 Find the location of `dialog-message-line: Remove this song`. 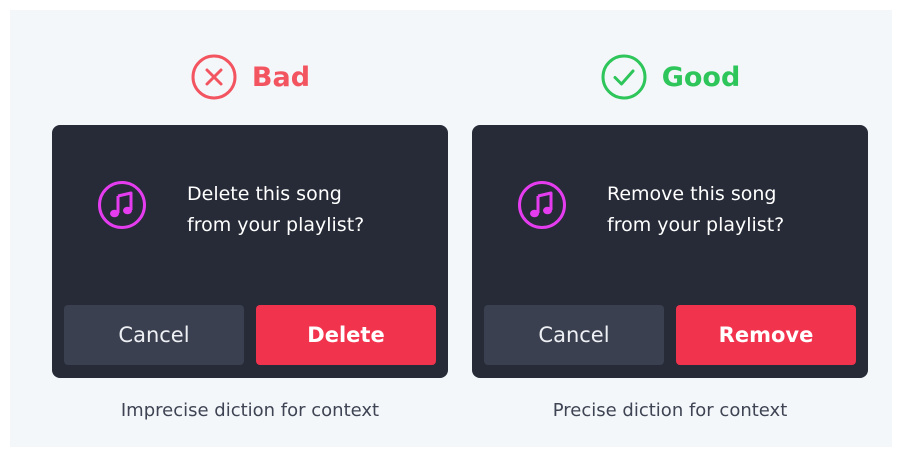

dialog-message-line: Remove this song is located at coordinates (692, 194).